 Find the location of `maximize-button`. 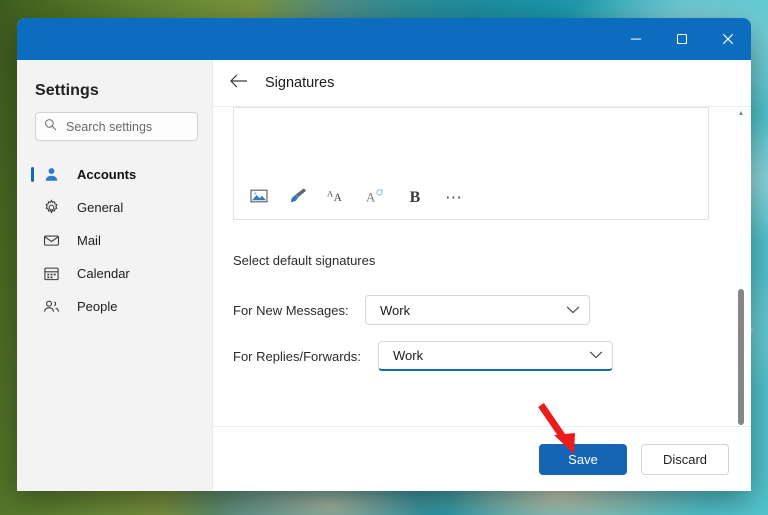

maximize-button is located at coordinates (682, 39).